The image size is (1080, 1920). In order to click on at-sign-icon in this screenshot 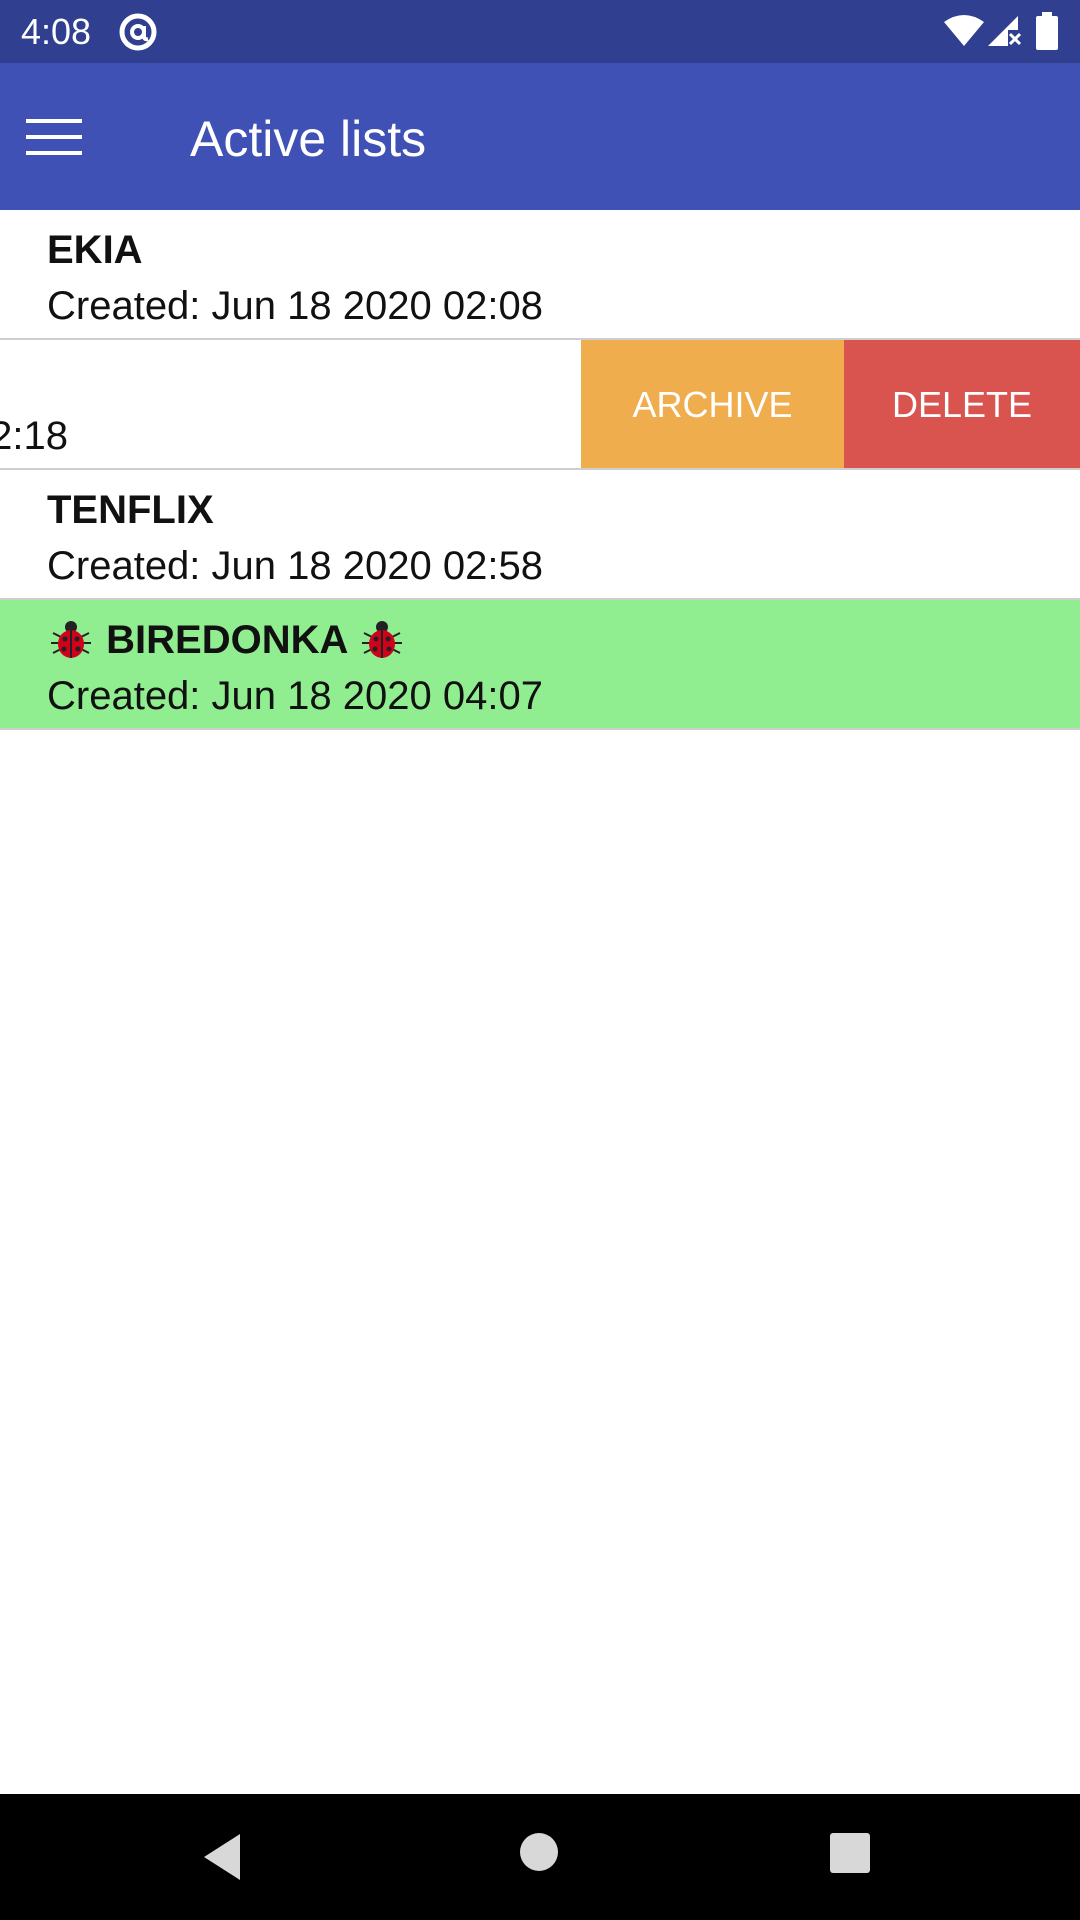, I will do `click(138, 34)`.